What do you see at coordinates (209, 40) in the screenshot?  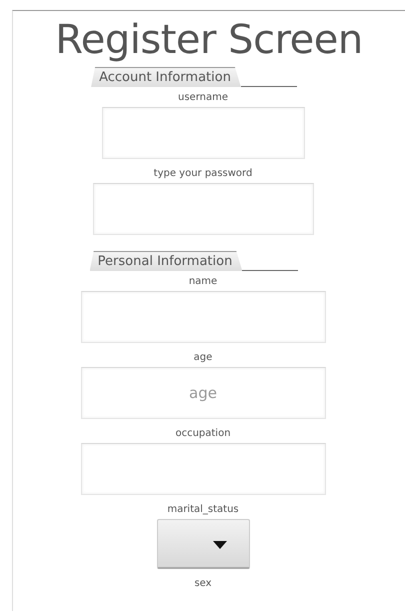 I see `screen-title: Register Screen` at bounding box center [209, 40].